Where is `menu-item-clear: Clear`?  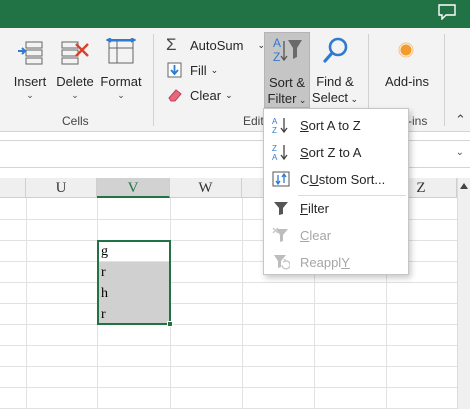 menu-item-clear: Clear is located at coordinates (336, 235).